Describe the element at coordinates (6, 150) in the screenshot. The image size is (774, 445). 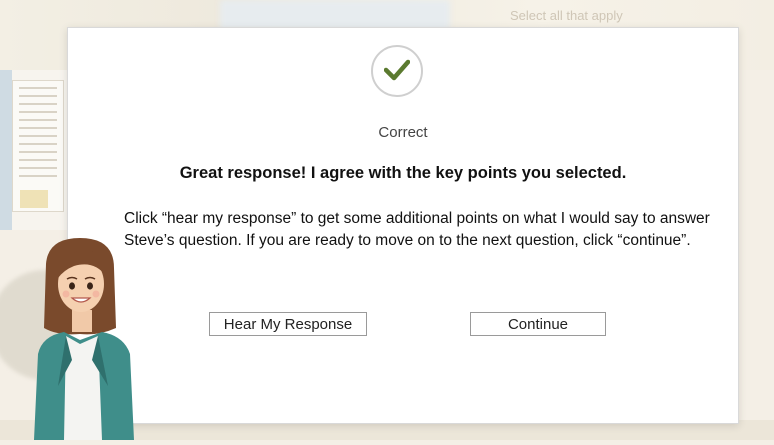
I see `background-side-strip` at that location.